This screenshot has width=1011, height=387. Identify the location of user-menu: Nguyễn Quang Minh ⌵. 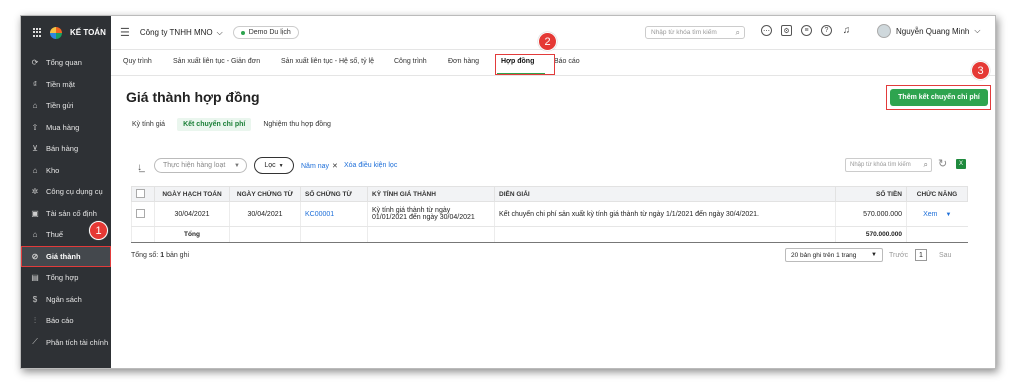
(928, 31).